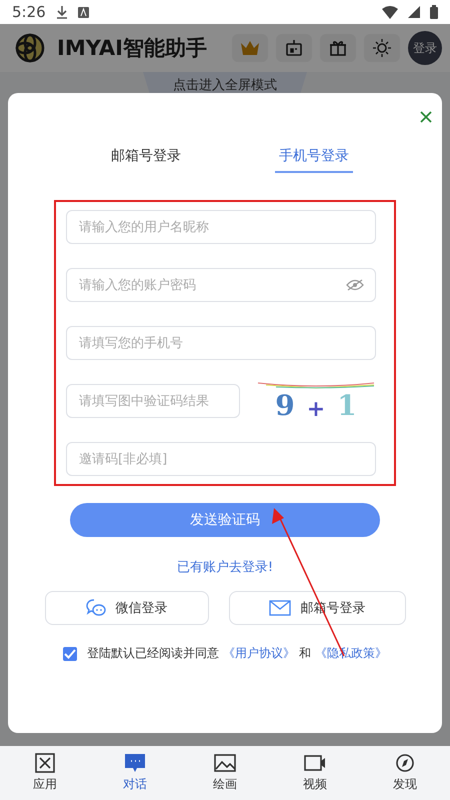 Image resolution: width=450 pixels, height=800 pixels. What do you see at coordinates (225, 567) in the screenshot?
I see `login-link: 已有账户去登录!` at bounding box center [225, 567].